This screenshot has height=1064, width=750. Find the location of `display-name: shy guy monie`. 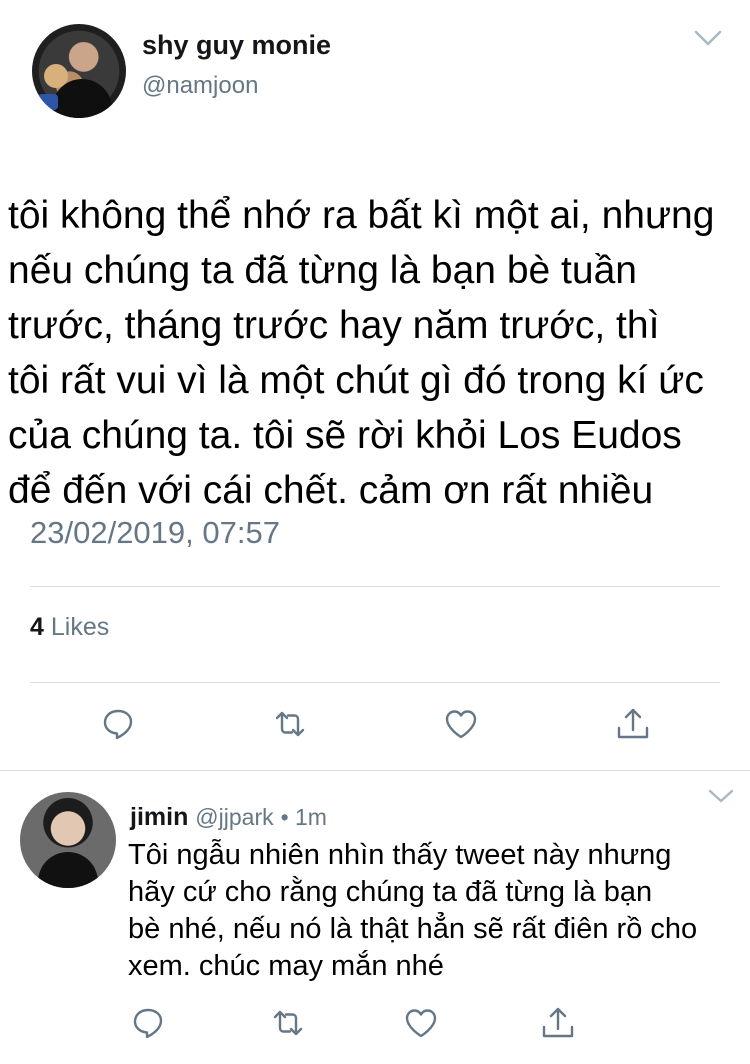

display-name: shy guy monie is located at coordinates (236, 45).